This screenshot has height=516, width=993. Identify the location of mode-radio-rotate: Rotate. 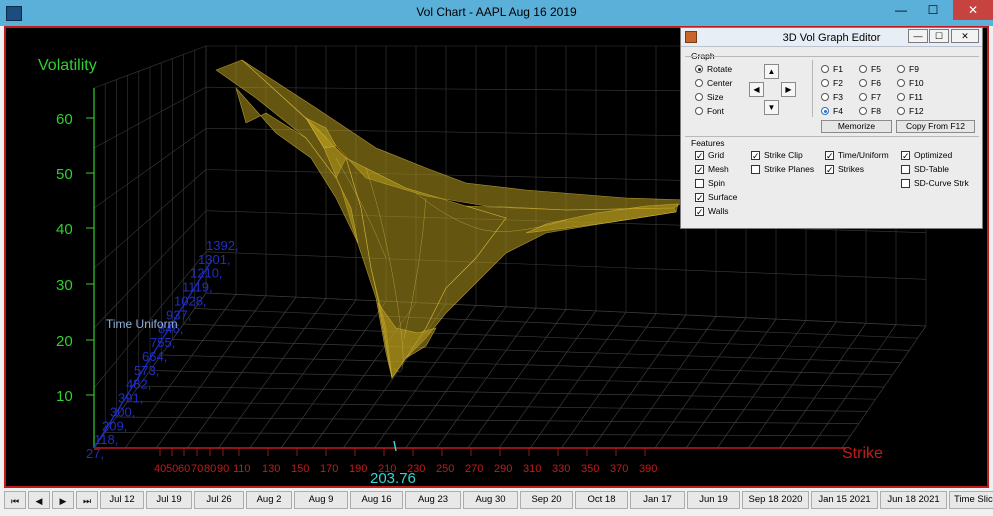
(713, 69).